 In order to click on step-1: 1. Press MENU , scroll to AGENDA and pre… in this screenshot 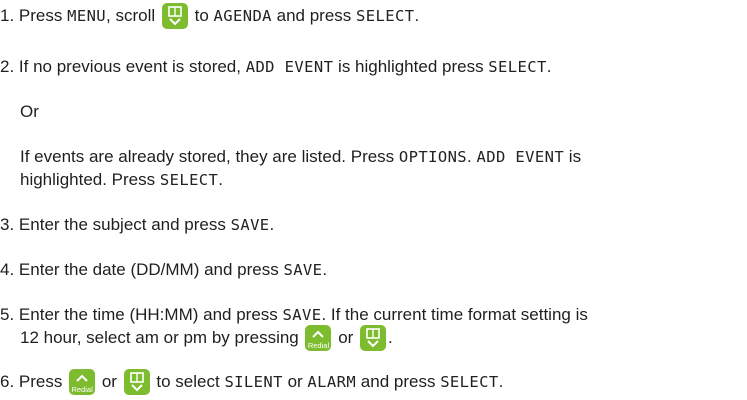, I will do `click(210, 16)`.